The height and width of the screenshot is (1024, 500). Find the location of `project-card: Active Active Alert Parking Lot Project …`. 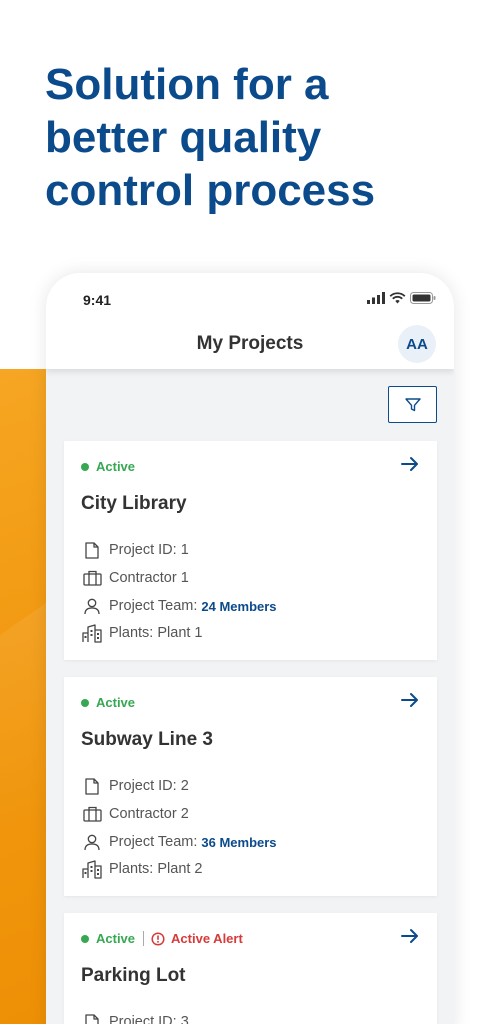

project-card: Active Active Alert Parking Lot Project … is located at coordinates (250, 968).